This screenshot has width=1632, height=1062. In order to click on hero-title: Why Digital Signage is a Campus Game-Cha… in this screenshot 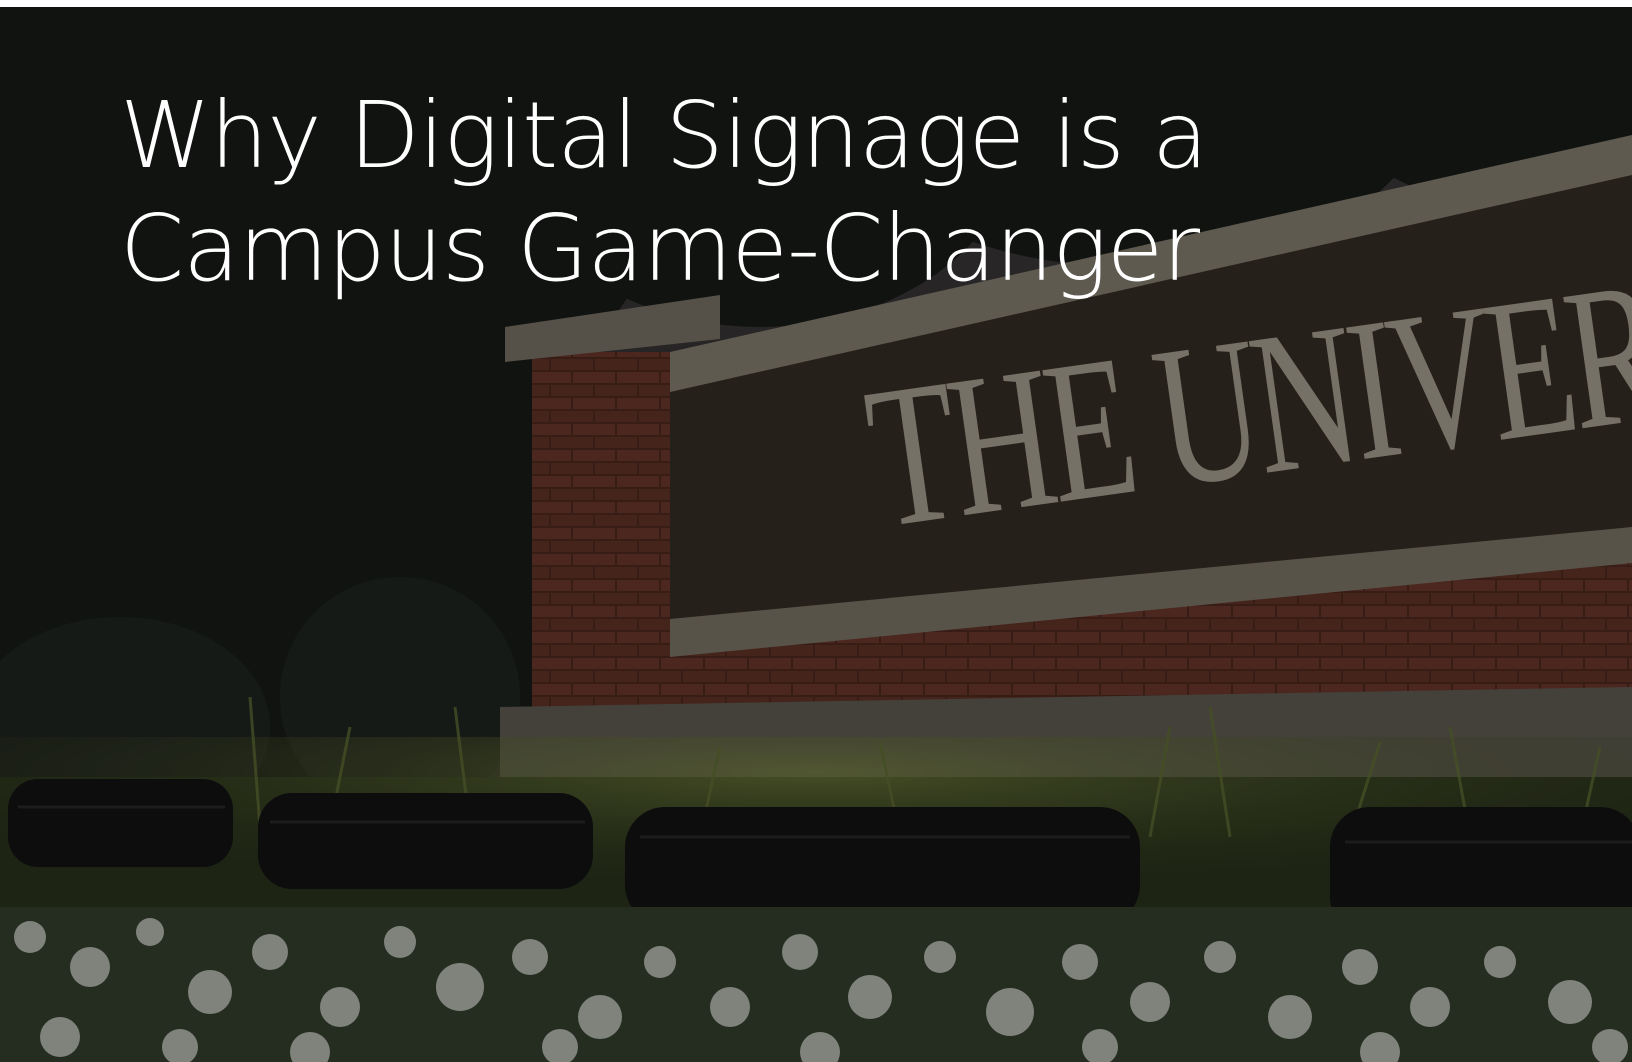, I will do `click(670, 192)`.